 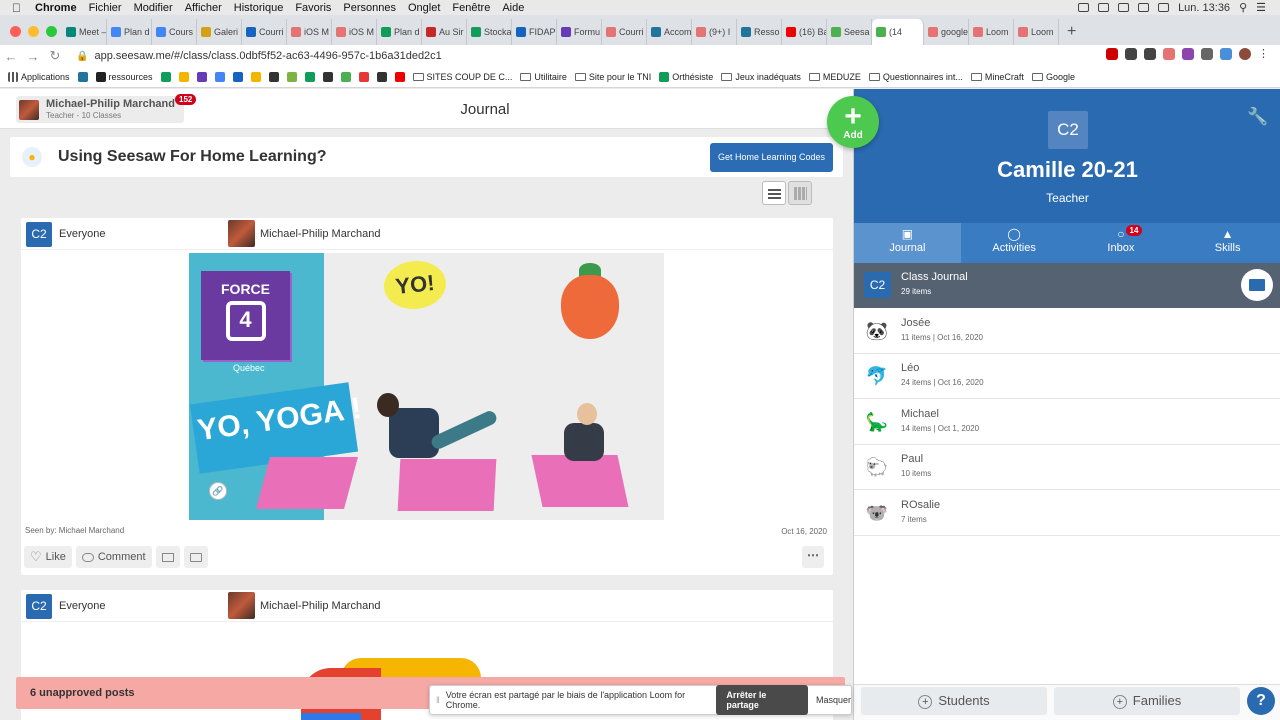 What do you see at coordinates (686, 77) in the screenshot?
I see `bookmark-item: Orthésiste` at bounding box center [686, 77].